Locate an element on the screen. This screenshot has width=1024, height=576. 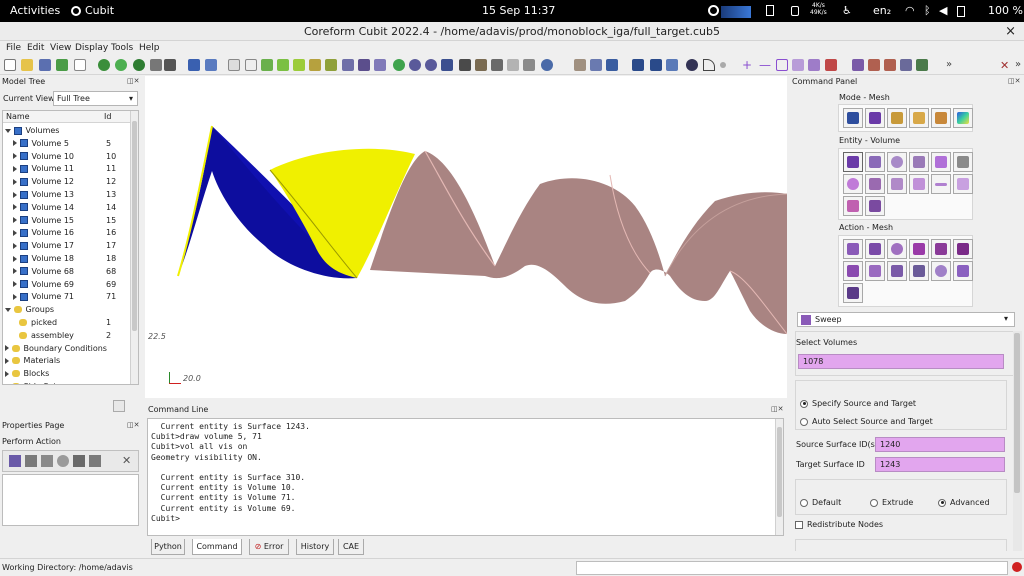
minus-icon: — is located at coordinates (765, 65).